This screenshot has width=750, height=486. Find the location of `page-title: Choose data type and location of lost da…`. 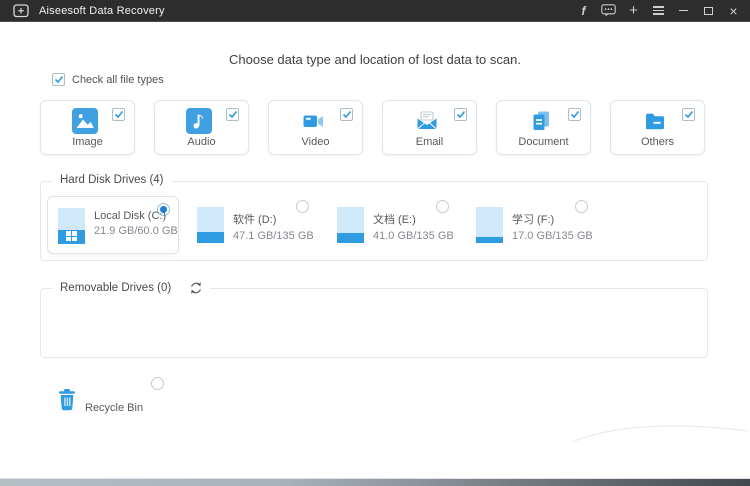

page-title: Choose data type and location of lost da… is located at coordinates (375, 59).